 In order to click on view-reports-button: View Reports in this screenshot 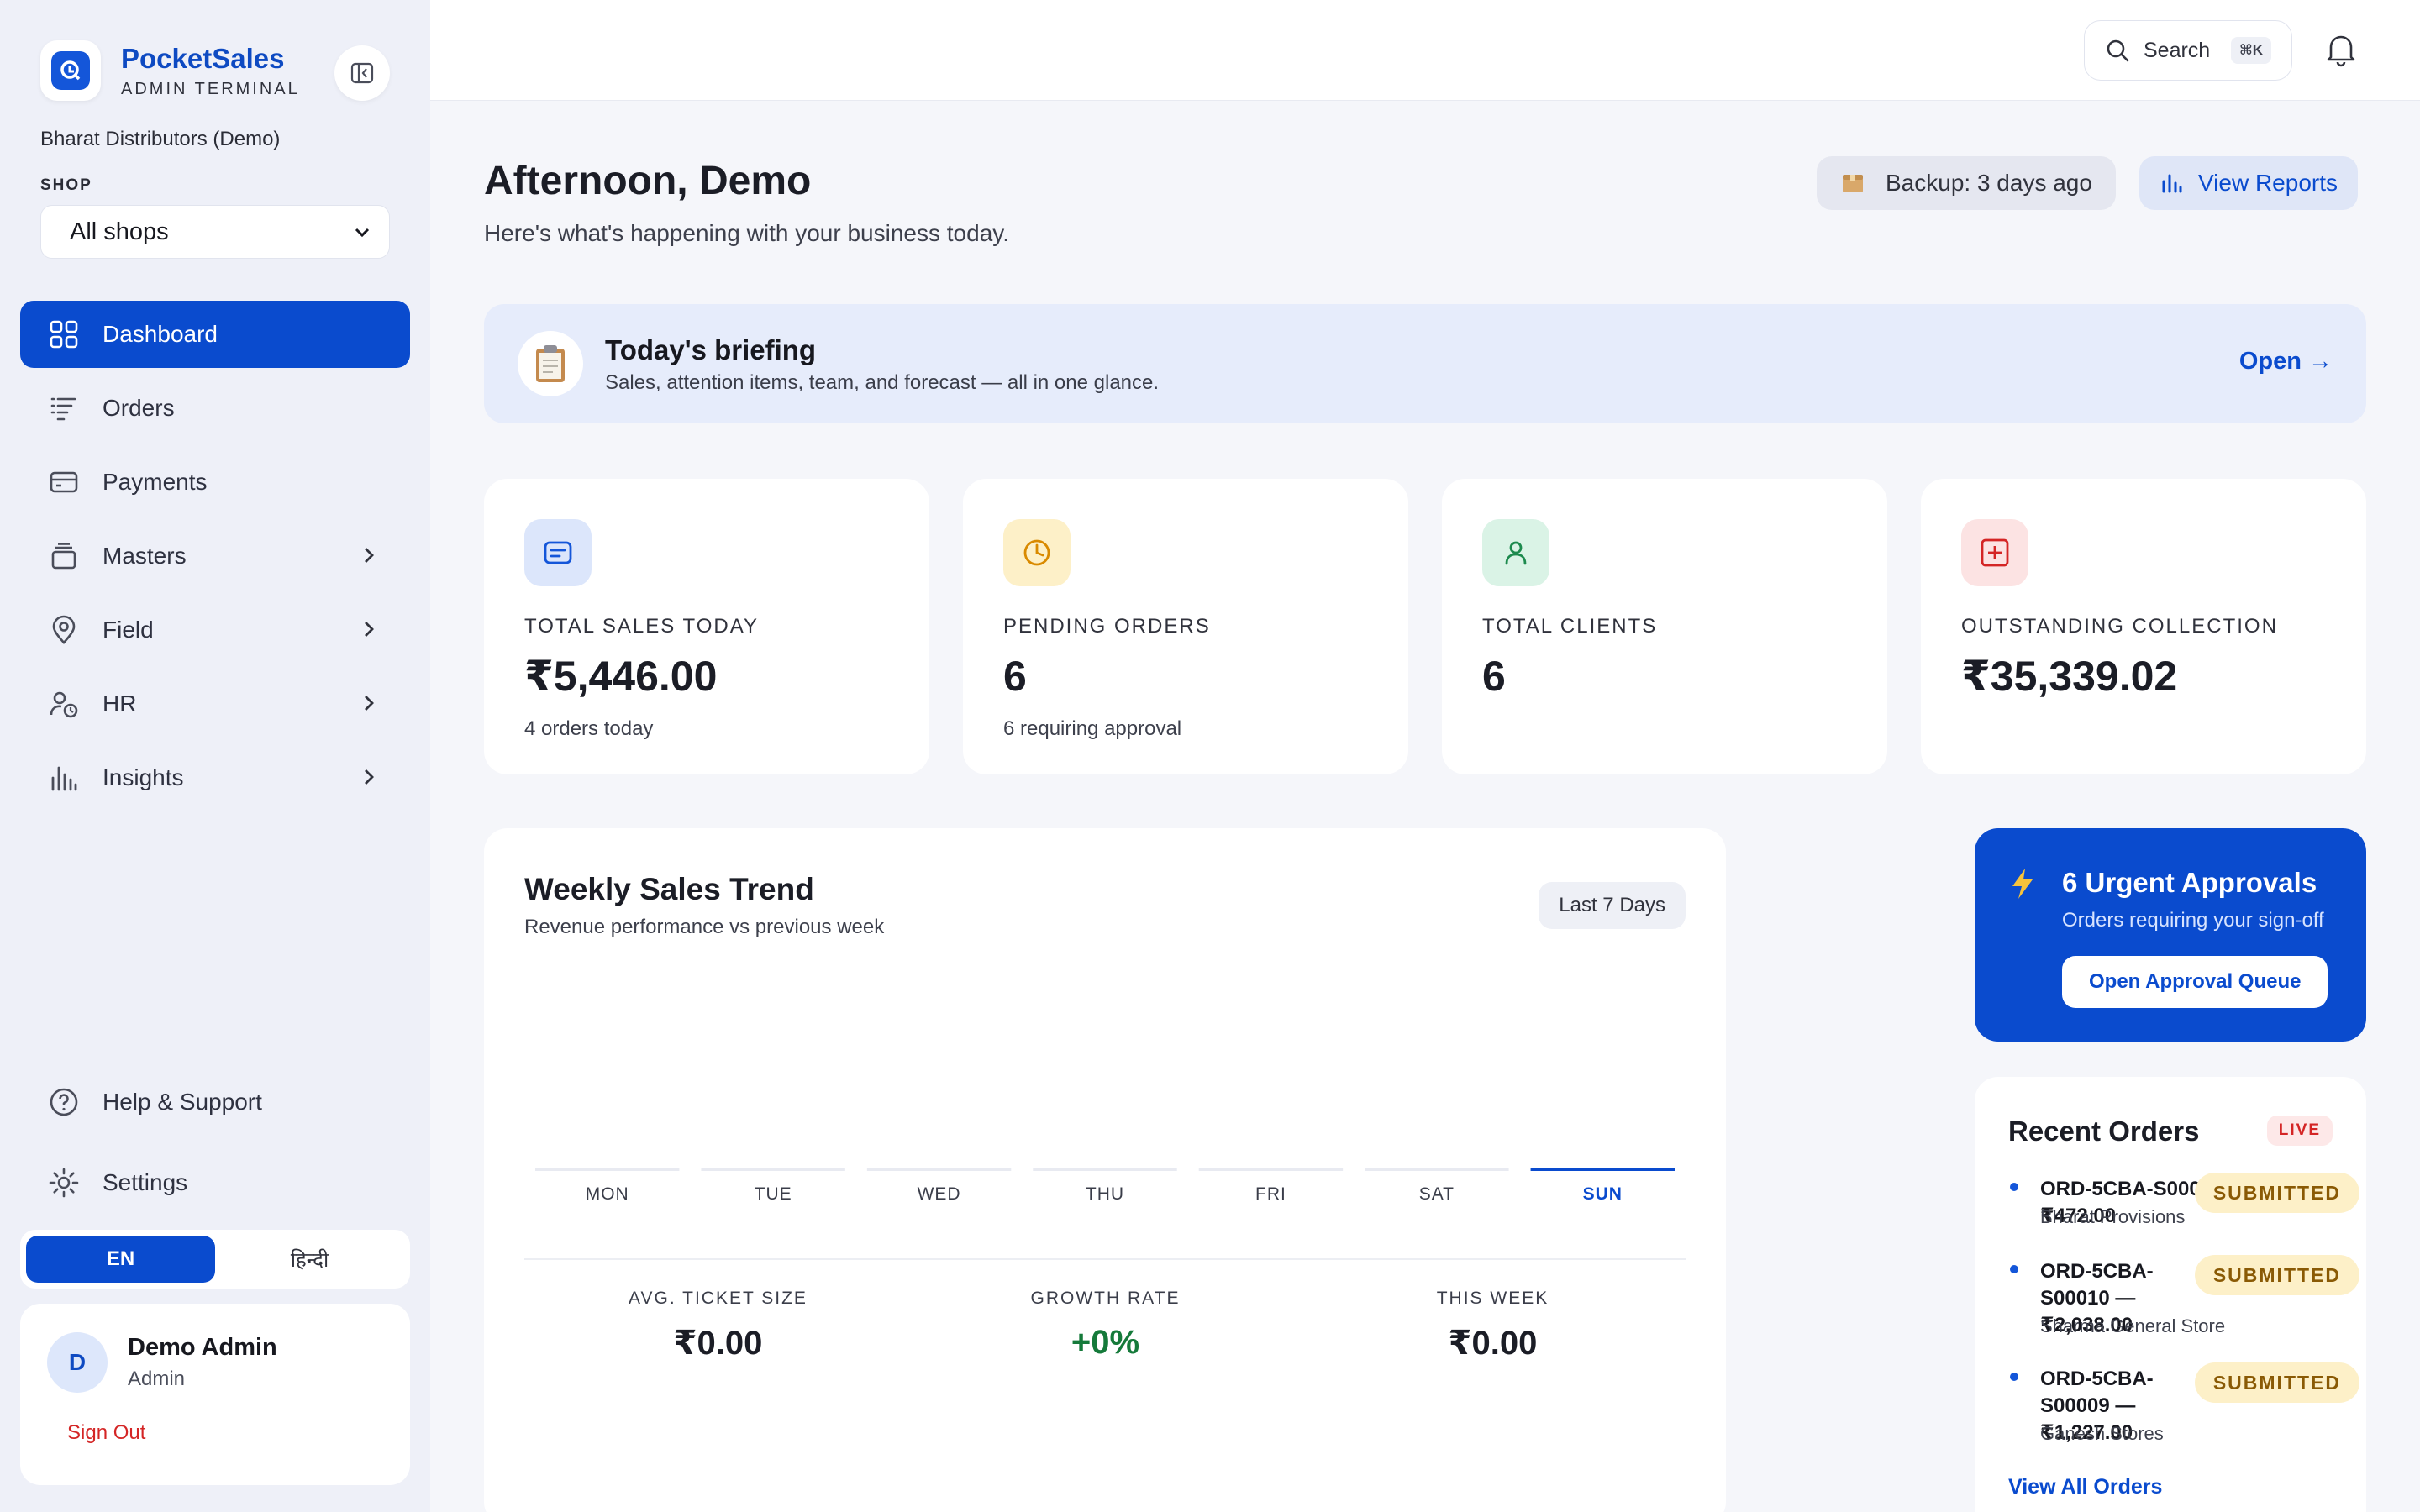, I will do `click(2249, 183)`.